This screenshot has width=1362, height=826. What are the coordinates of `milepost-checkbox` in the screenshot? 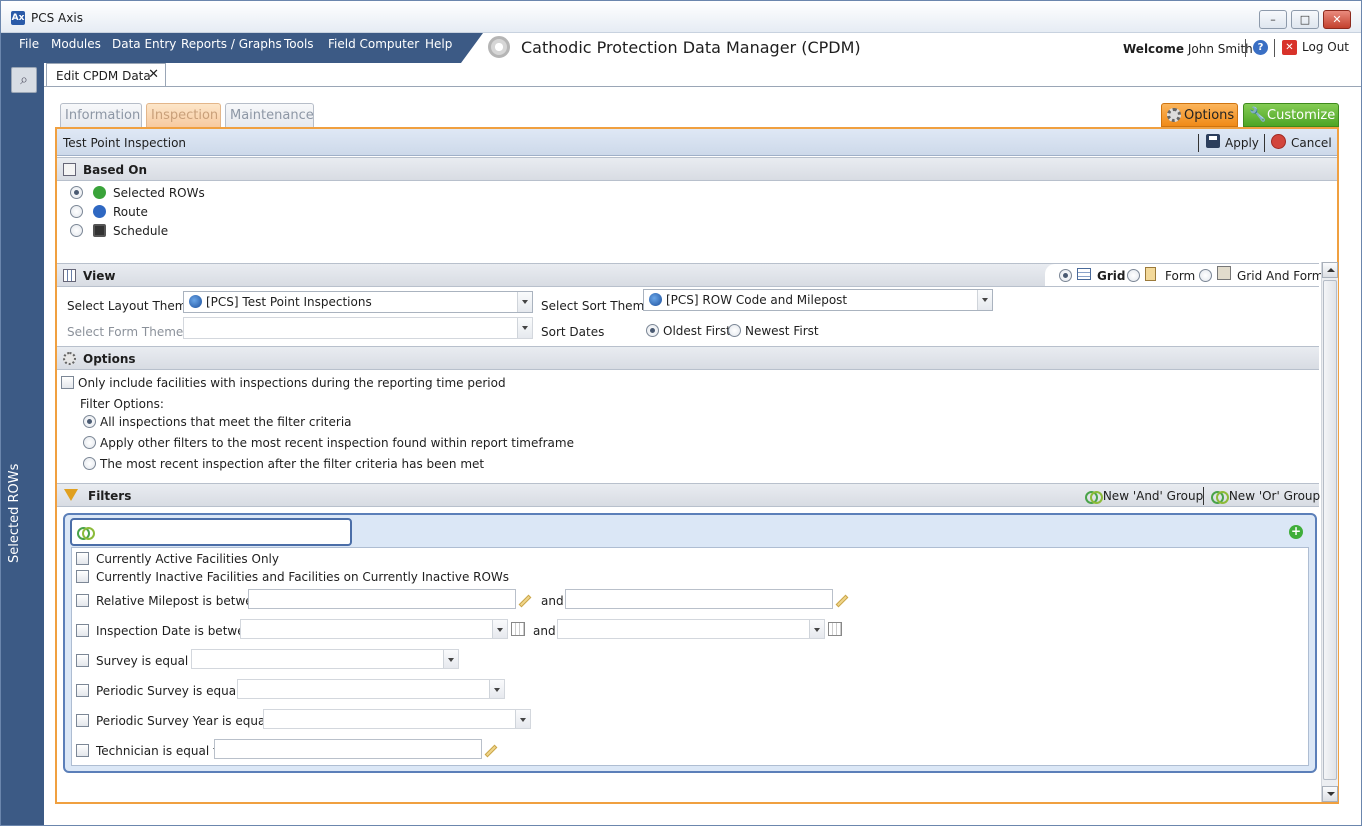 It's located at (82, 600).